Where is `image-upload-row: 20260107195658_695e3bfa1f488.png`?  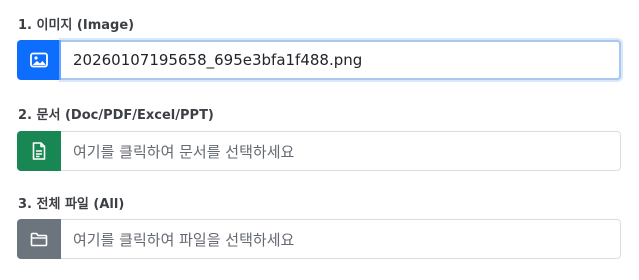
image-upload-row: 20260107195658_695e3bfa1f488.png is located at coordinates (319, 60).